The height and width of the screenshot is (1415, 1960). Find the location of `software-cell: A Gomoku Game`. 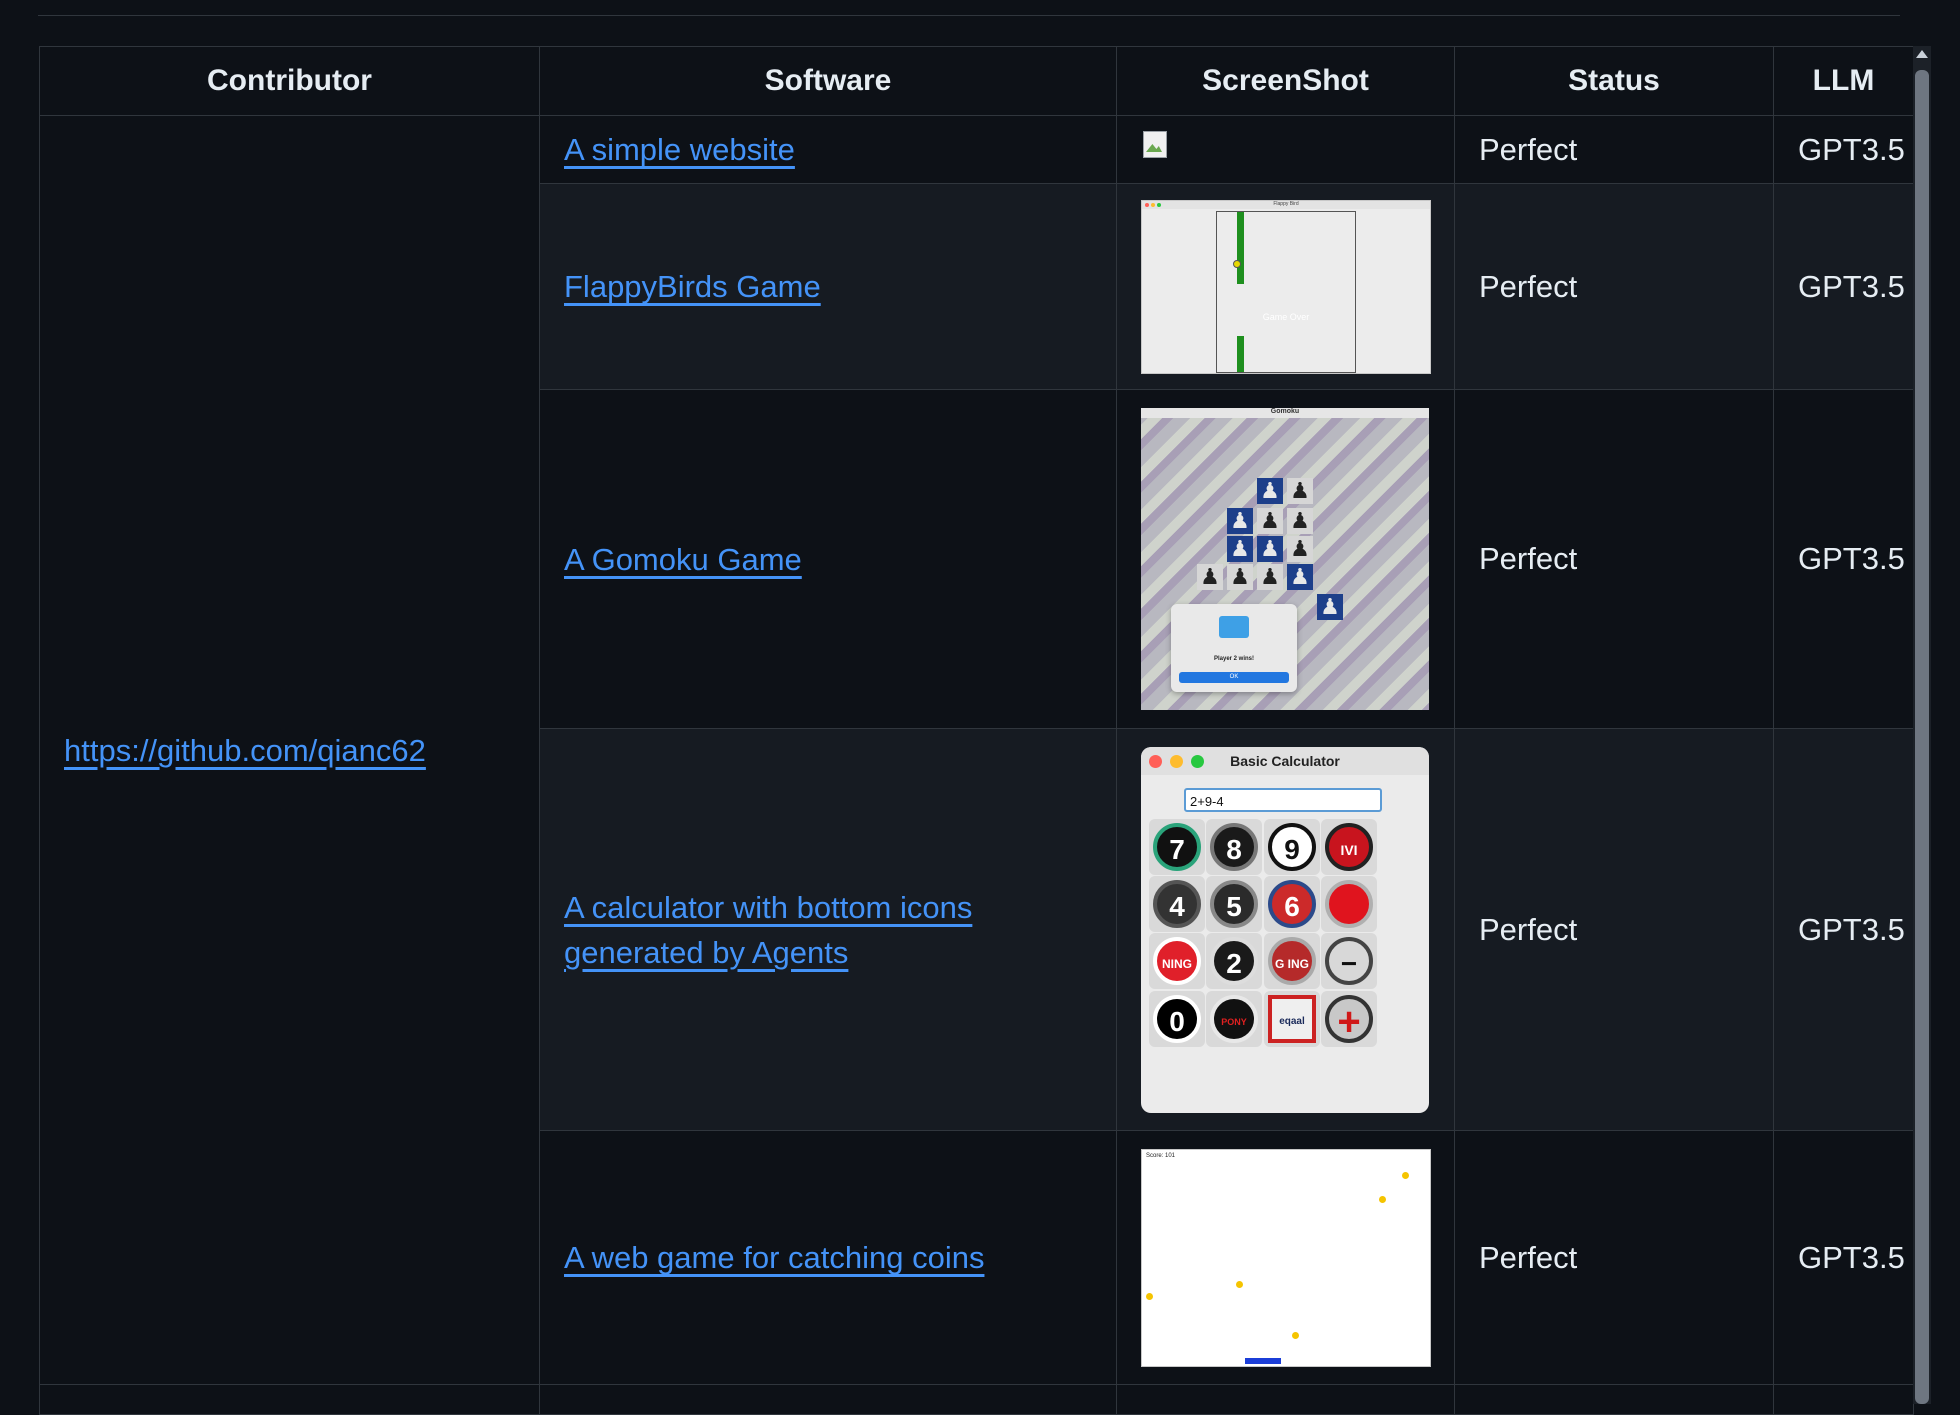

software-cell: A Gomoku Game is located at coordinates (828, 559).